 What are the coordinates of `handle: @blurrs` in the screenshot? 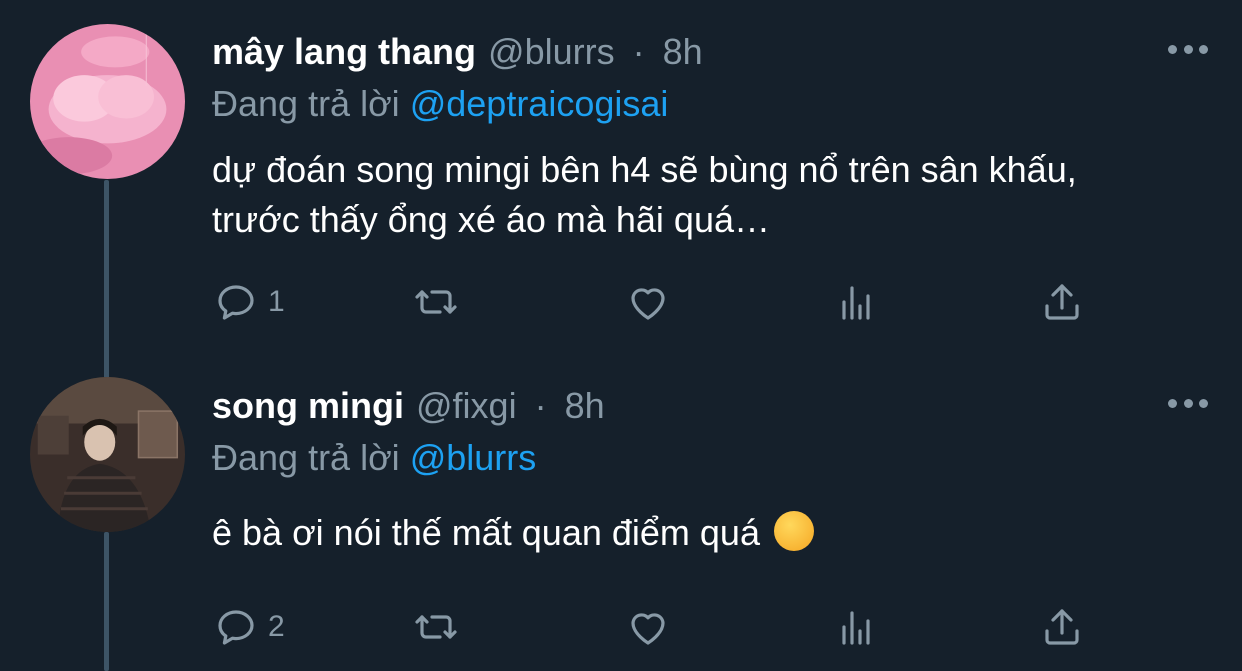 It's located at (551, 51).